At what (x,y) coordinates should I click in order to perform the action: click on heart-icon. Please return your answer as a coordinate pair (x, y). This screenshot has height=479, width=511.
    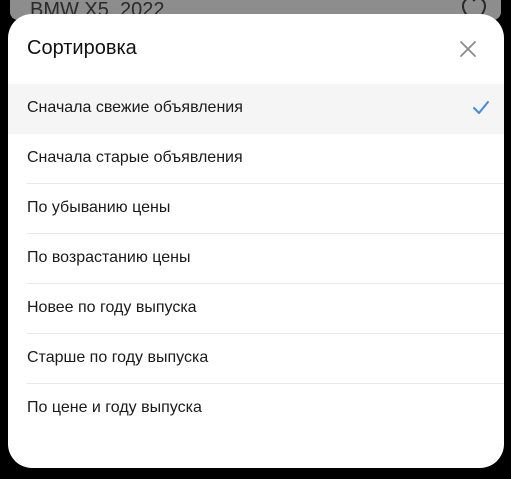
    Looking at the image, I should click on (474, 7).